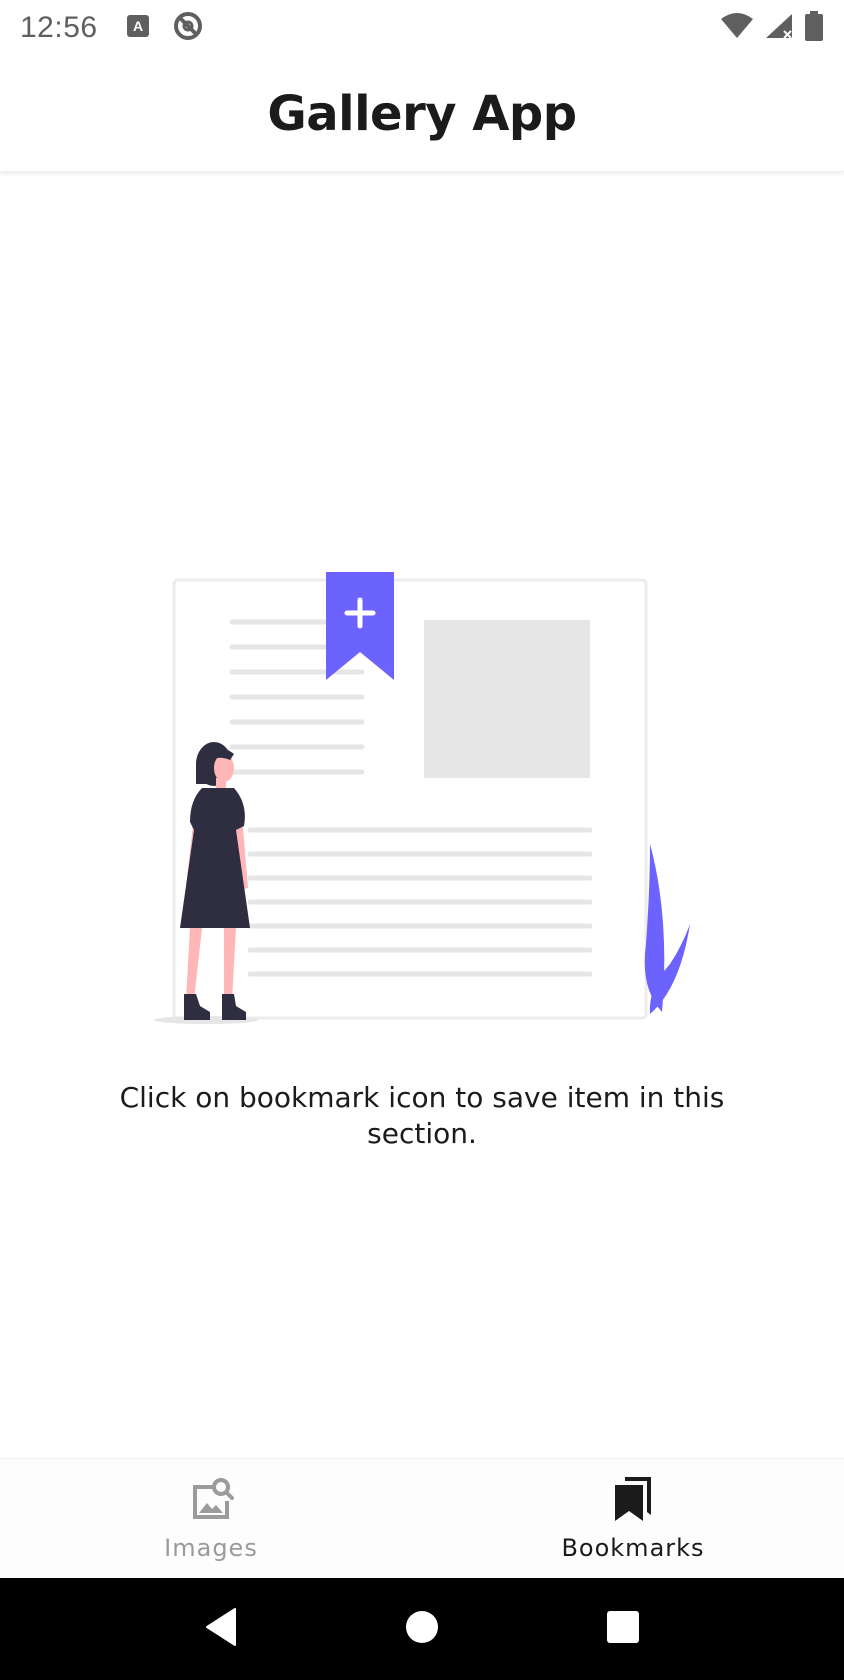  I want to click on back-icon, so click(221, 1629).